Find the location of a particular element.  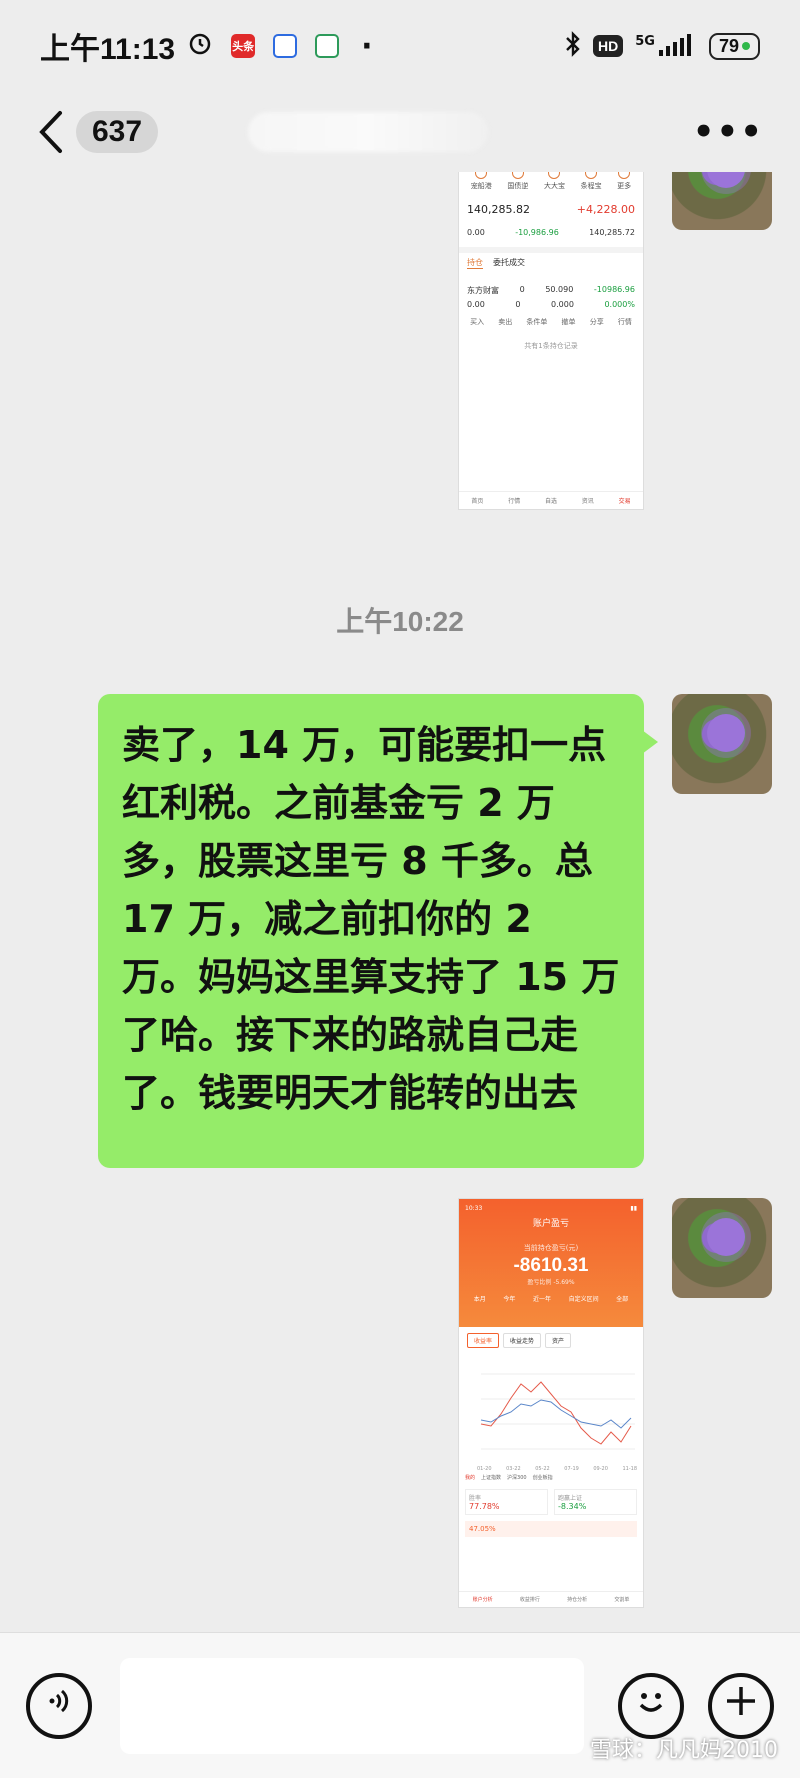

action-share: 分享 is located at coordinates (596, 322).